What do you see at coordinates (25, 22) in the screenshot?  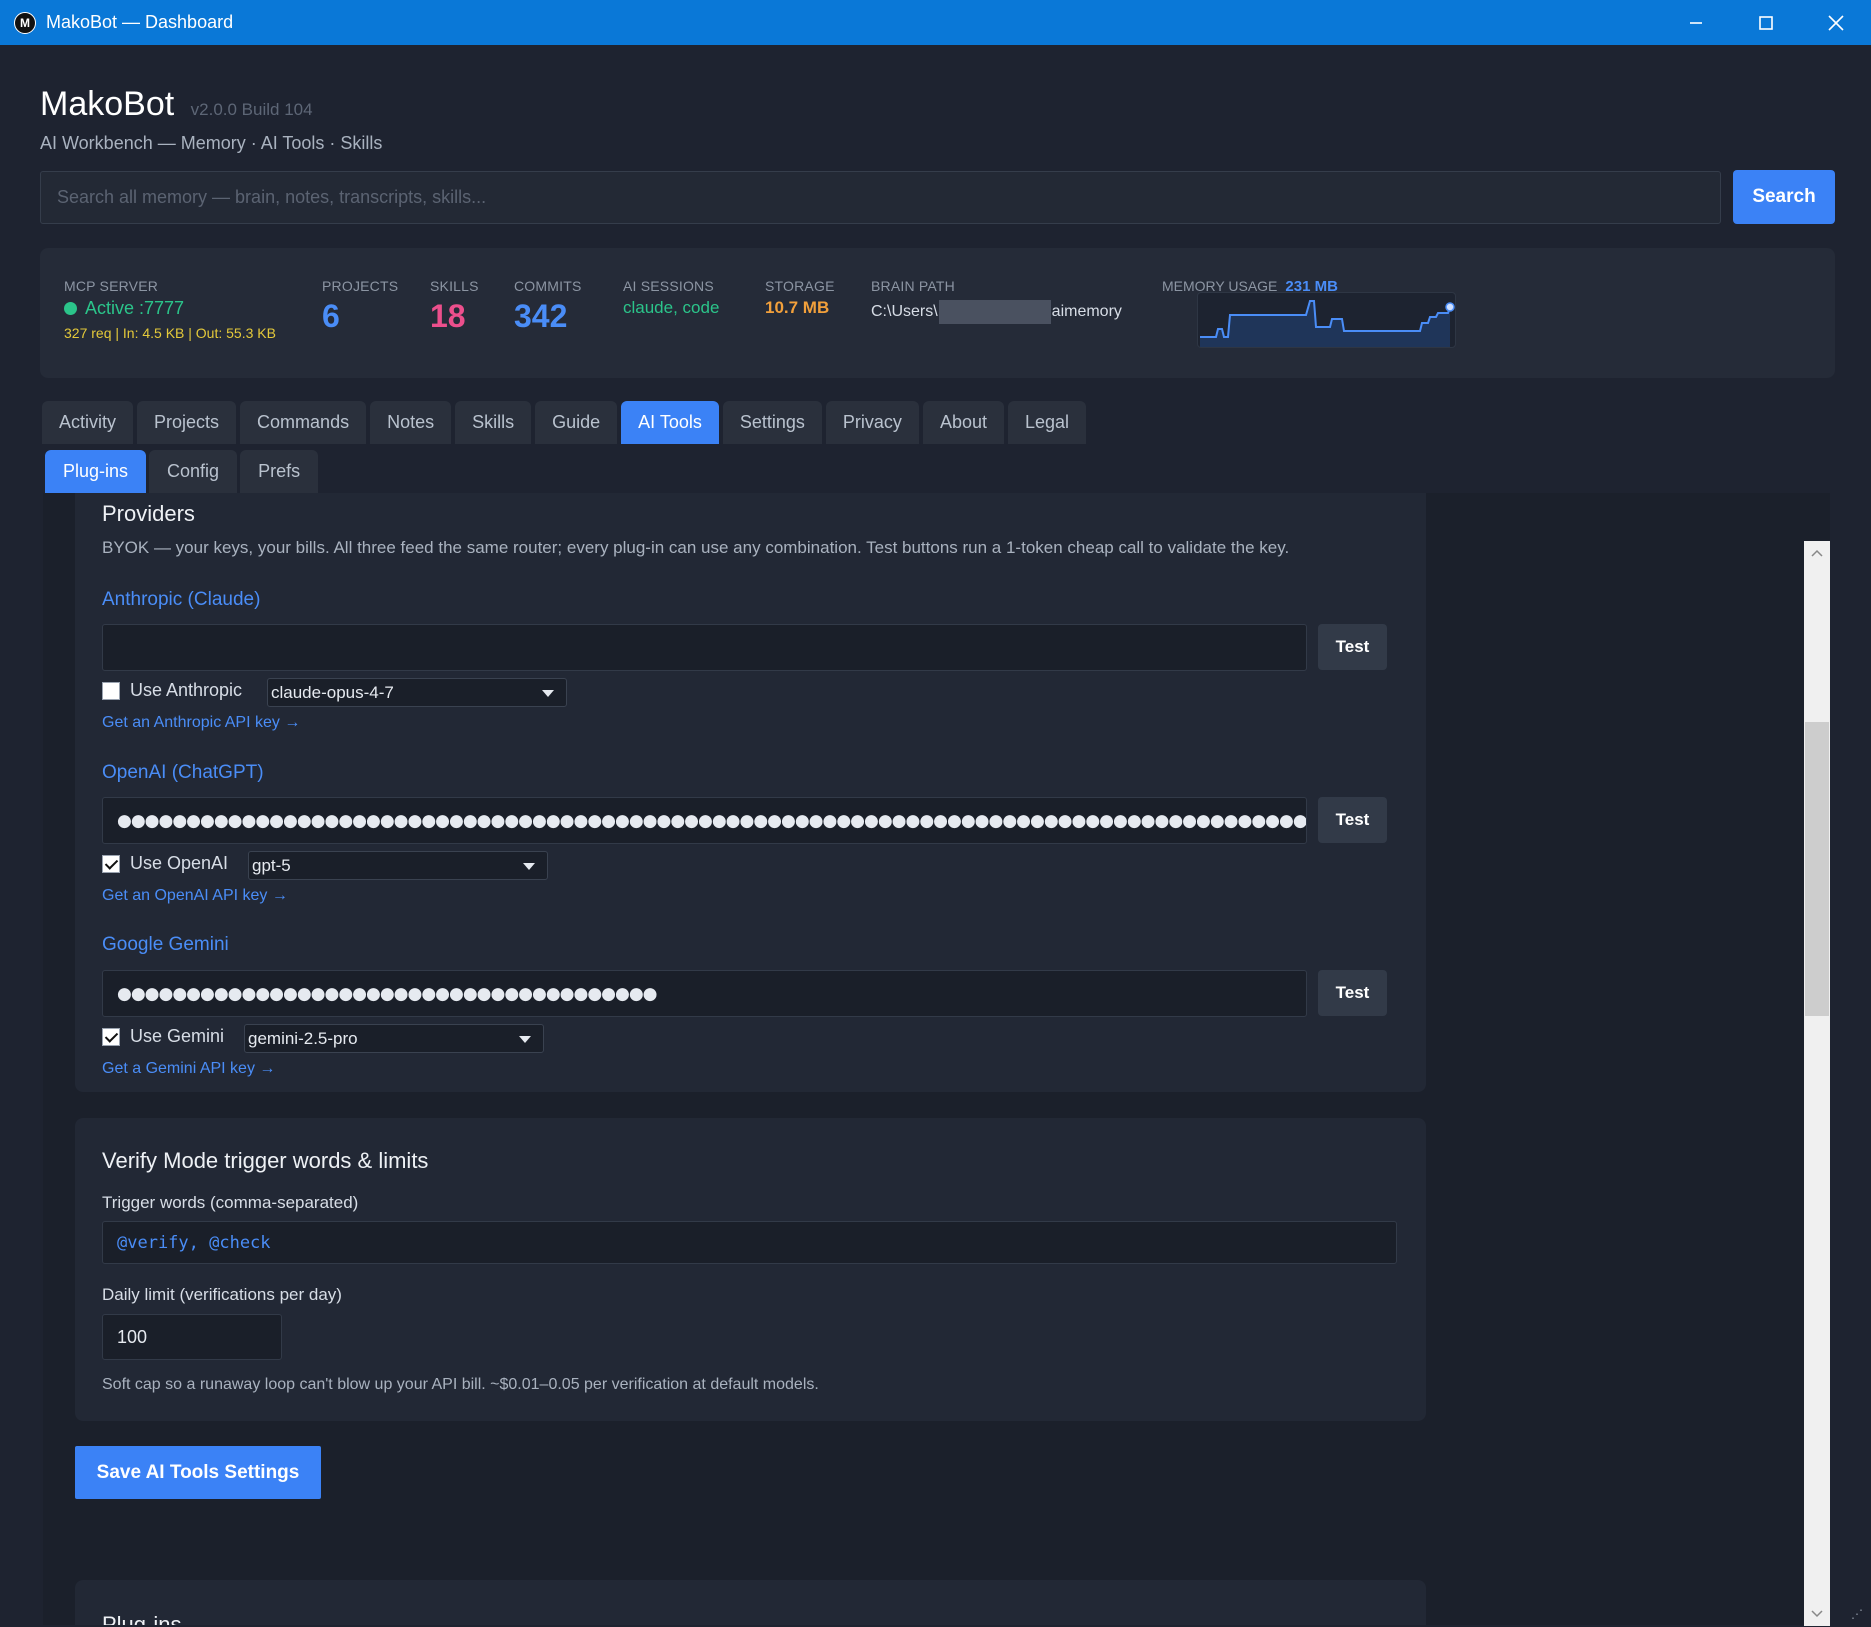 I see `app-icon: M` at bounding box center [25, 22].